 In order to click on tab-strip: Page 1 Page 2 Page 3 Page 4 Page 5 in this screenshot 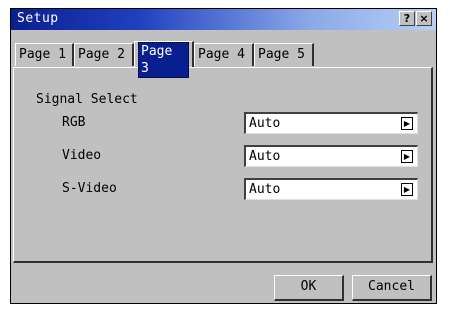, I will do `click(223, 59)`.